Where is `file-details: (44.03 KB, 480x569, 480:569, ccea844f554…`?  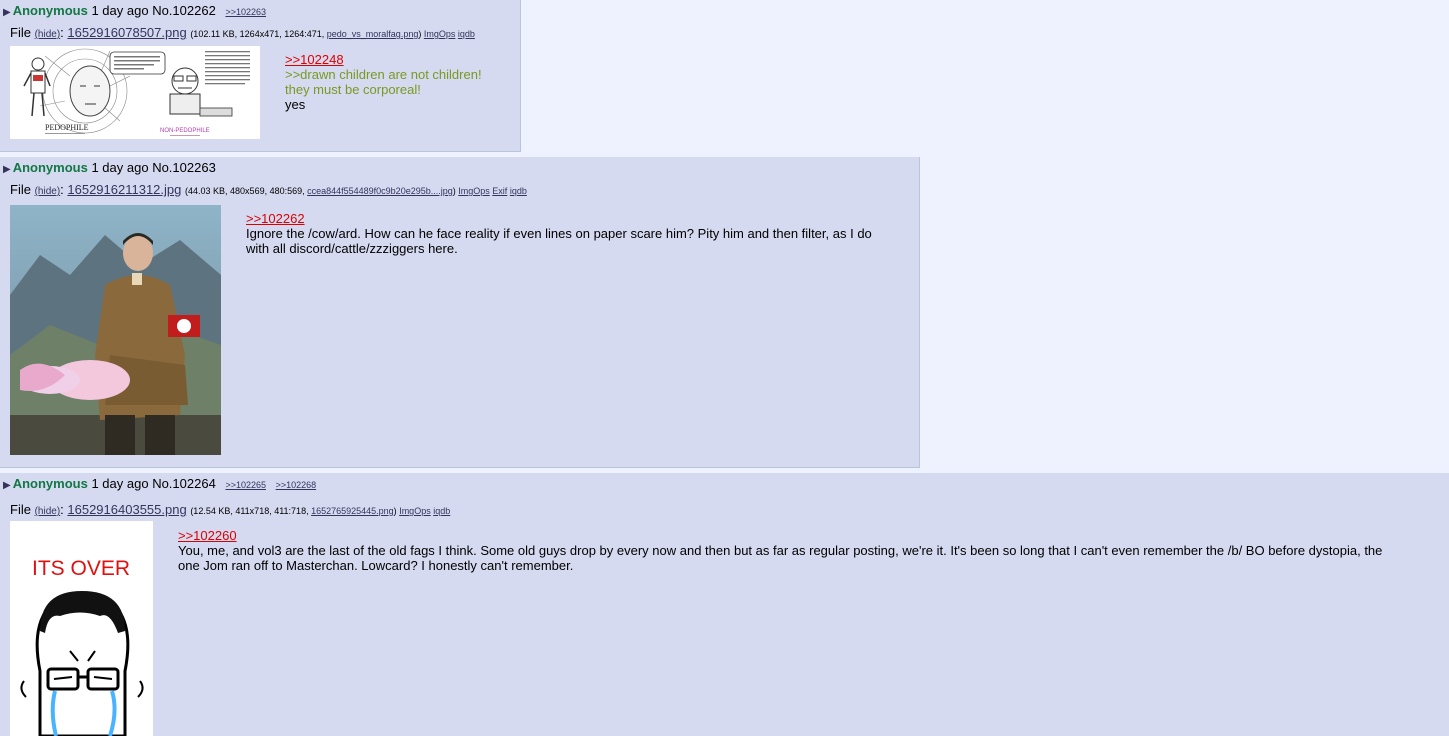
file-details: (44.03 KB, 480x569, 480:569, ccea844f554… is located at coordinates (356, 191).